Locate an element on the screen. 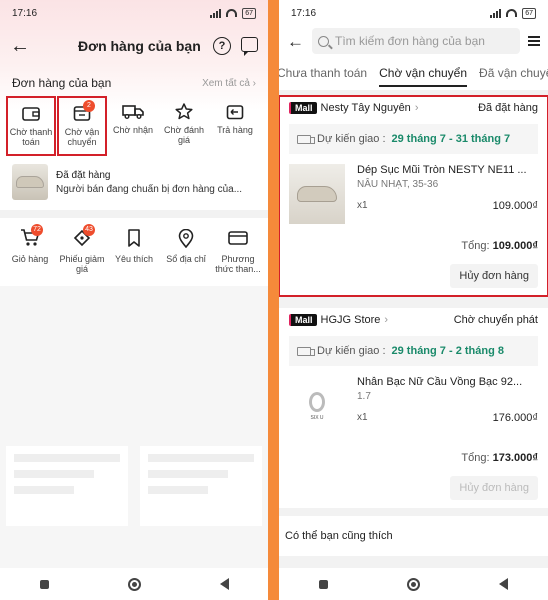 The image size is (548, 600). util-label: Yêu thích is located at coordinates (134, 259).